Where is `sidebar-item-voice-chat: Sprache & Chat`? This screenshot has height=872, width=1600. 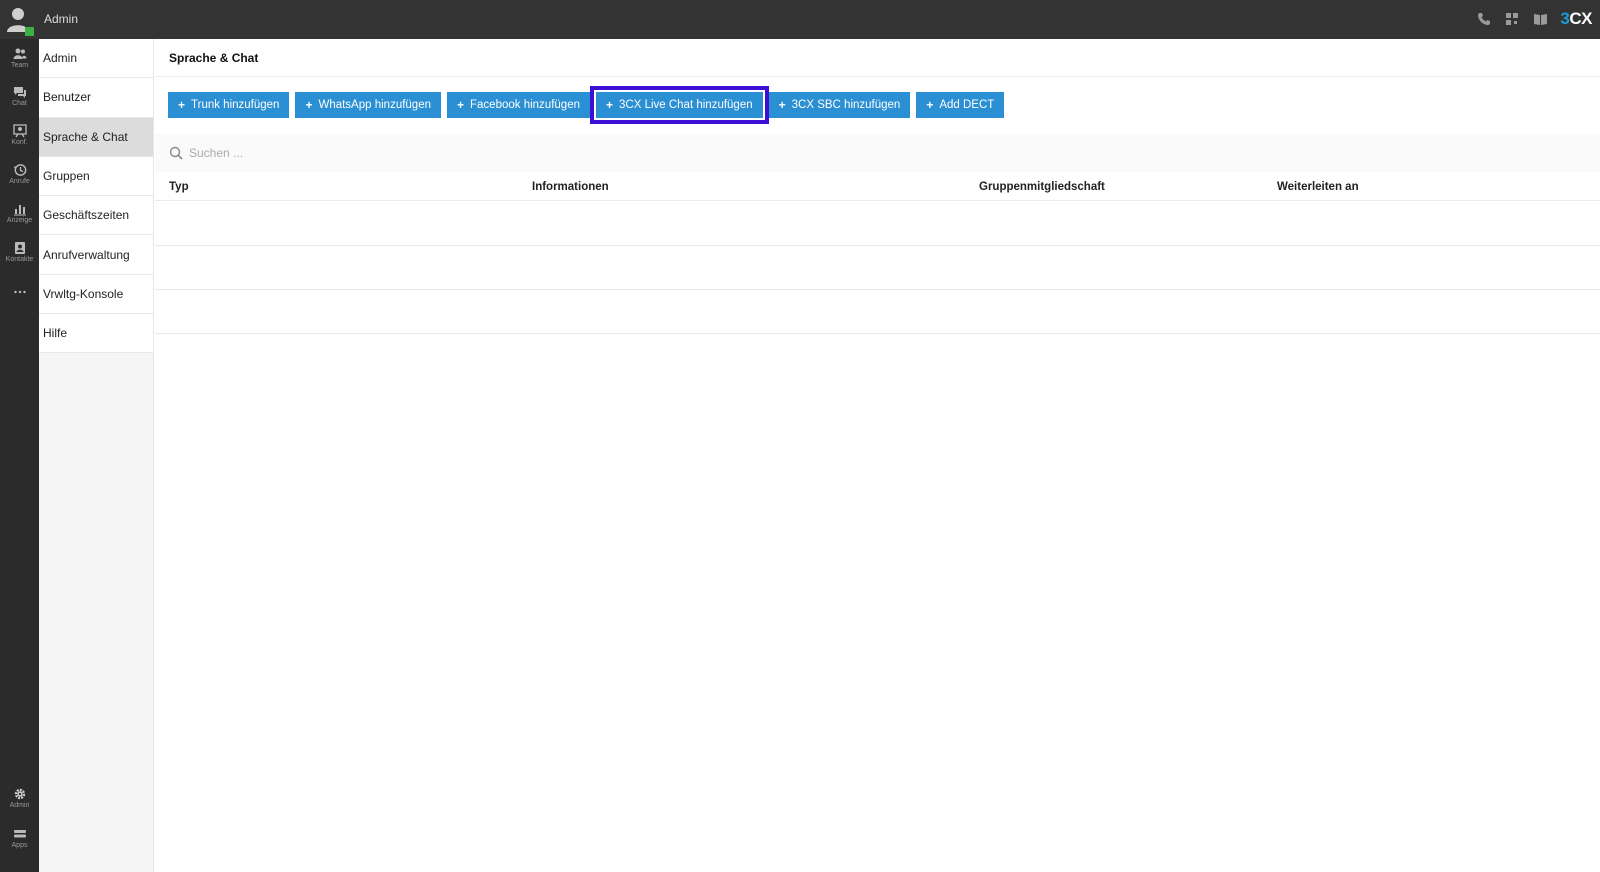
sidebar-item-voice-chat: Sprache & Chat is located at coordinates (96, 137).